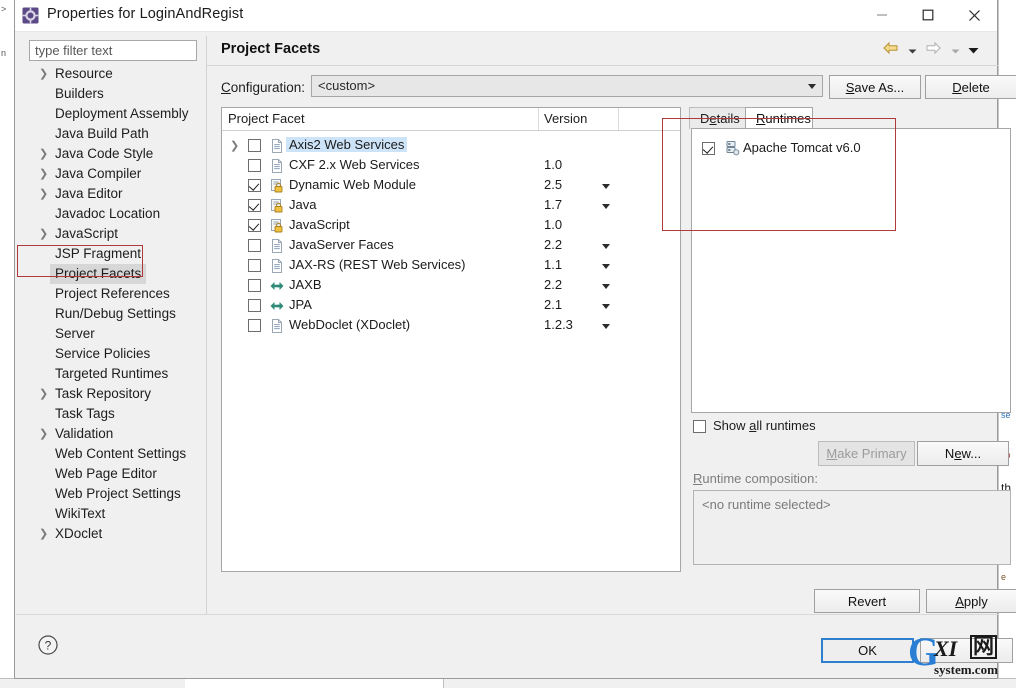 Image resolution: width=1016 pixels, height=688 pixels. What do you see at coordinates (567, 86) in the screenshot?
I see `configuration-select: <custom>` at bounding box center [567, 86].